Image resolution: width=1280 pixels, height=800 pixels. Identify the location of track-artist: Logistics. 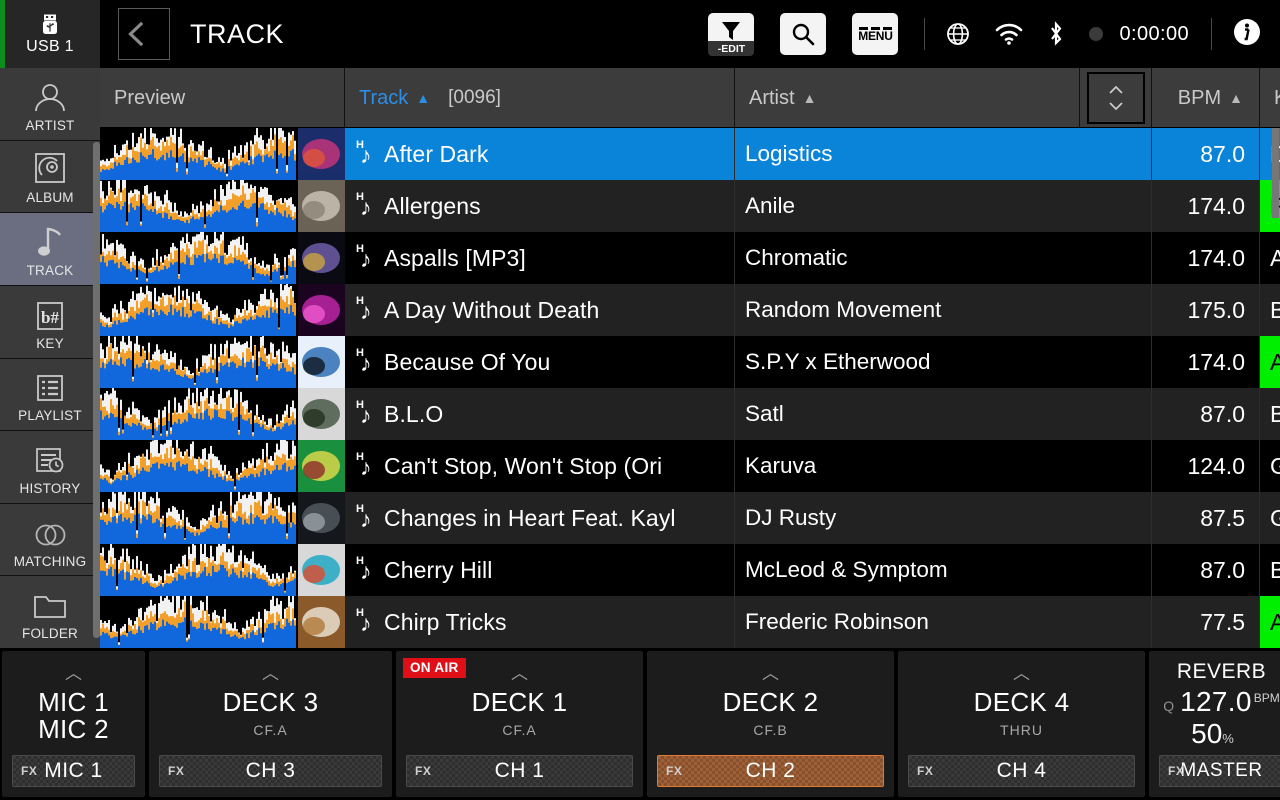
(789, 153).